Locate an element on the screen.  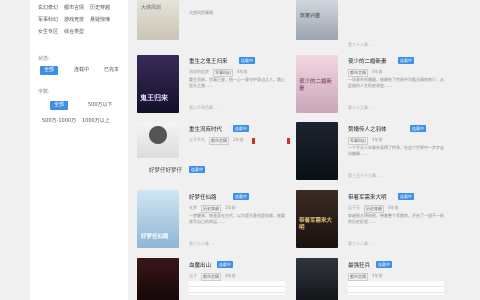
book-cover: 好梦任仙路 is located at coordinates (158, 219).